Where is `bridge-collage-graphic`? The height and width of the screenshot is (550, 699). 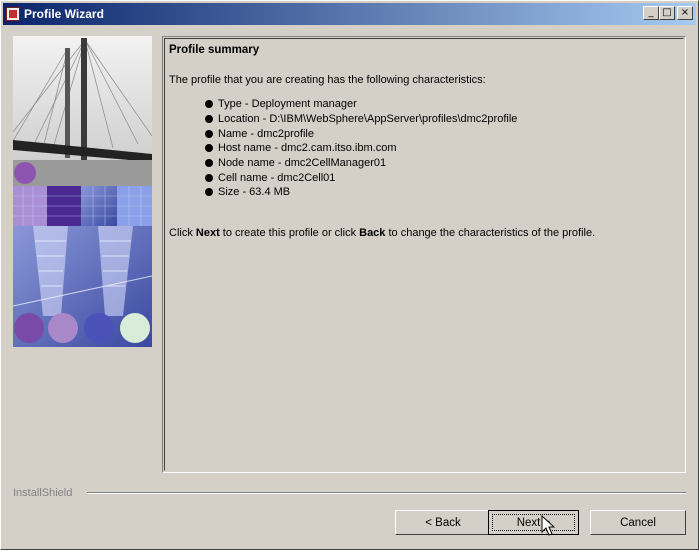 bridge-collage-graphic is located at coordinates (82, 191).